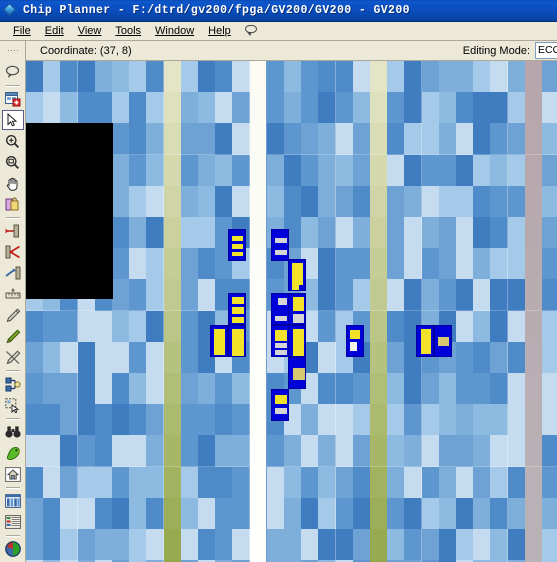 The image size is (557, 562). Describe the element at coordinates (90, 31) in the screenshot. I see `menu-view: View` at that location.